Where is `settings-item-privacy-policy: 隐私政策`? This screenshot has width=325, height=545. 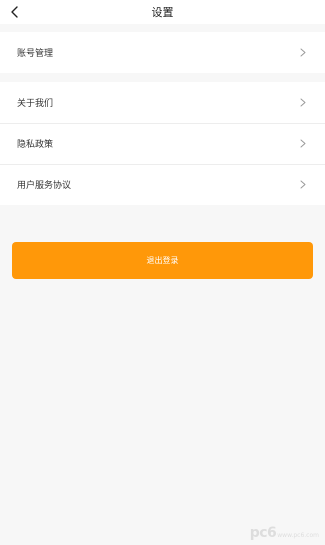
settings-item-privacy-policy: 隐私政策 is located at coordinates (162, 143).